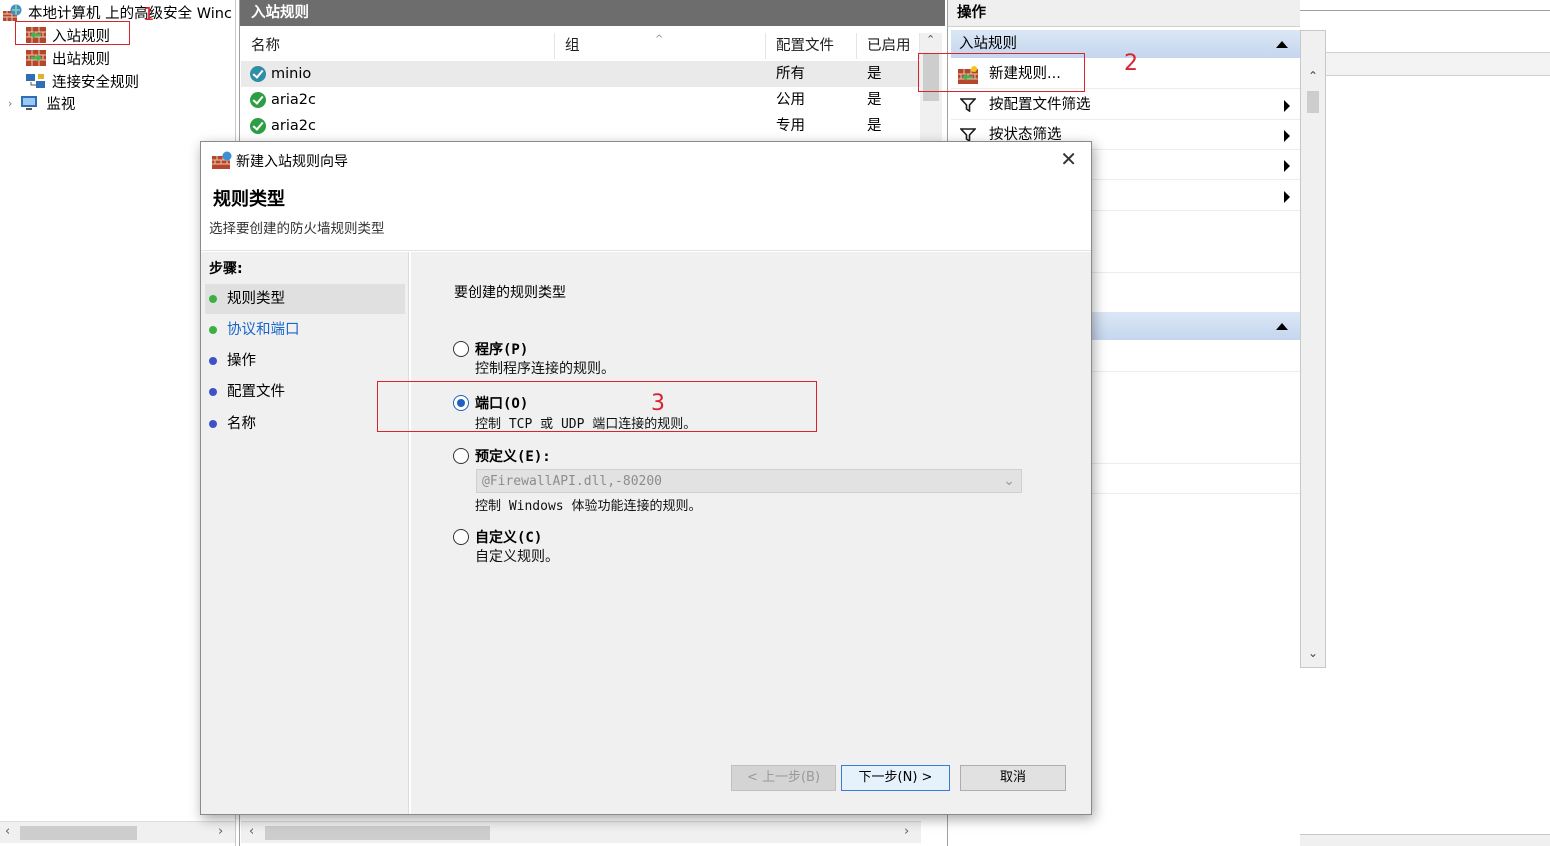  Describe the element at coordinates (580, 100) in the screenshot. I see `table-row: aria2c 公用 是` at that location.